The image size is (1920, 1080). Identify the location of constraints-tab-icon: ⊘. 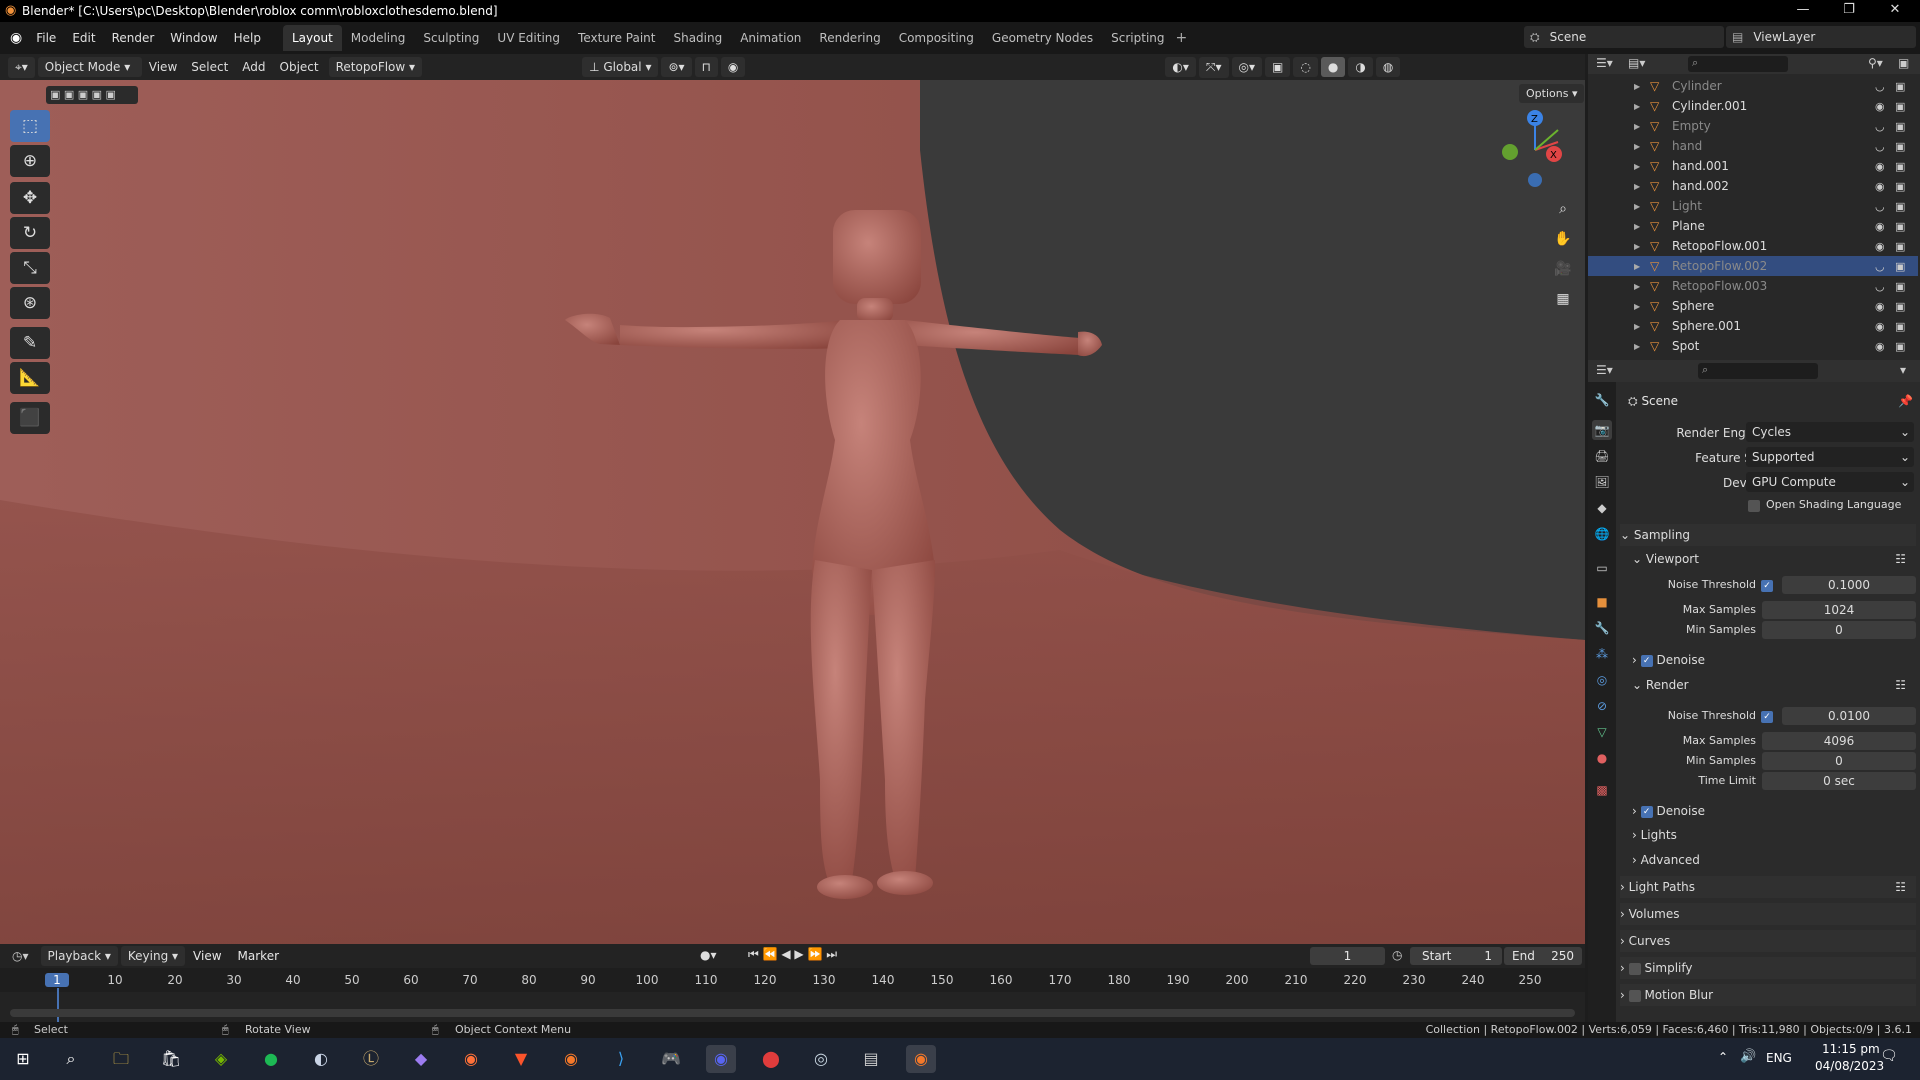
(1602, 706).